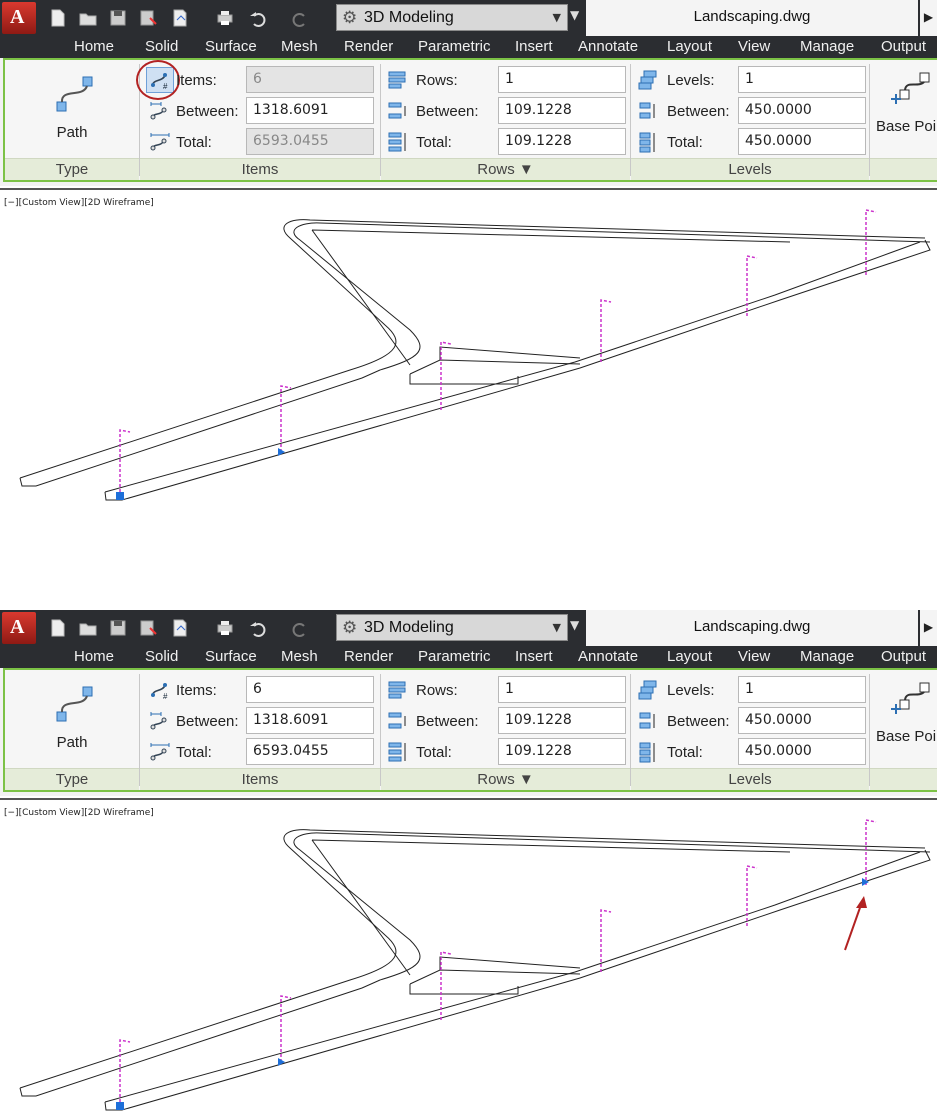  What do you see at coordinates (350, 628) in the screenshot?
I see `gear-icon: ⚙` at bounding box center [350, 628].